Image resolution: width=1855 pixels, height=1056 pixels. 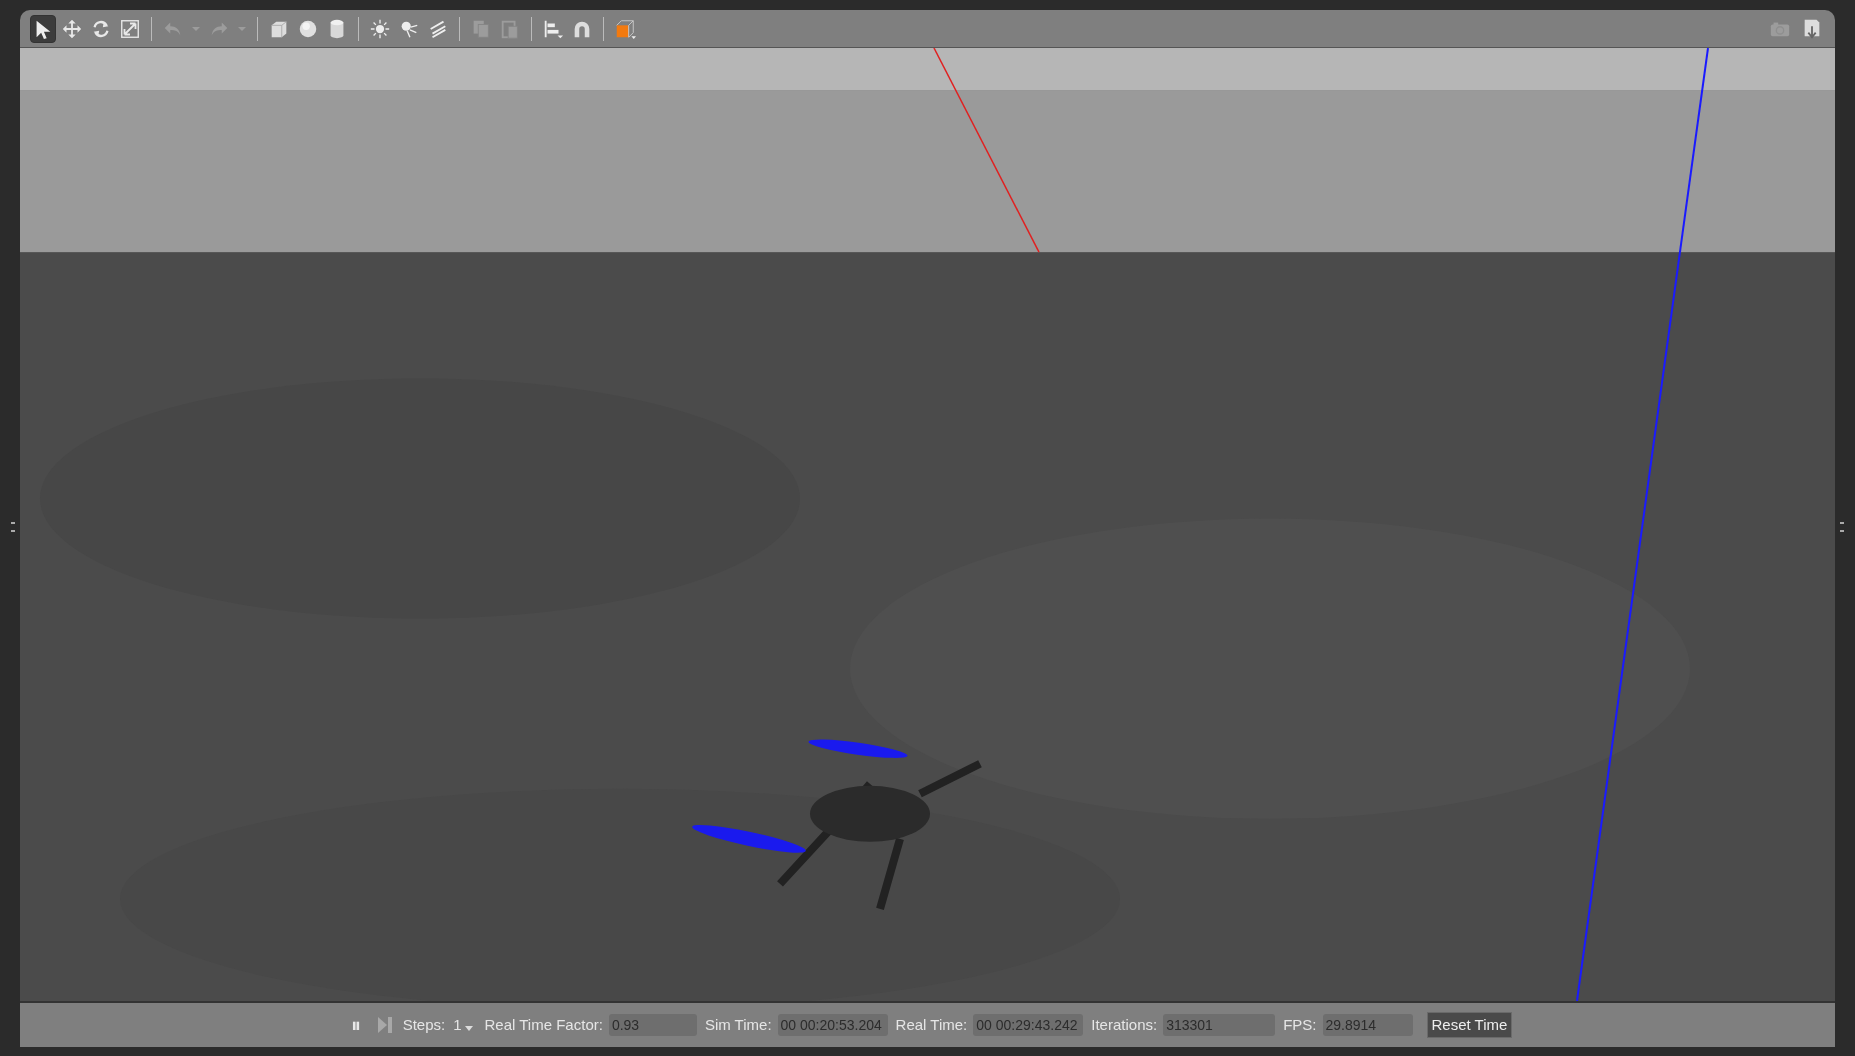 What do you see at coordinates (355, 1025) in the screenshot?
I see `pause-button: ⏸` at bounding box center [355, 1025].